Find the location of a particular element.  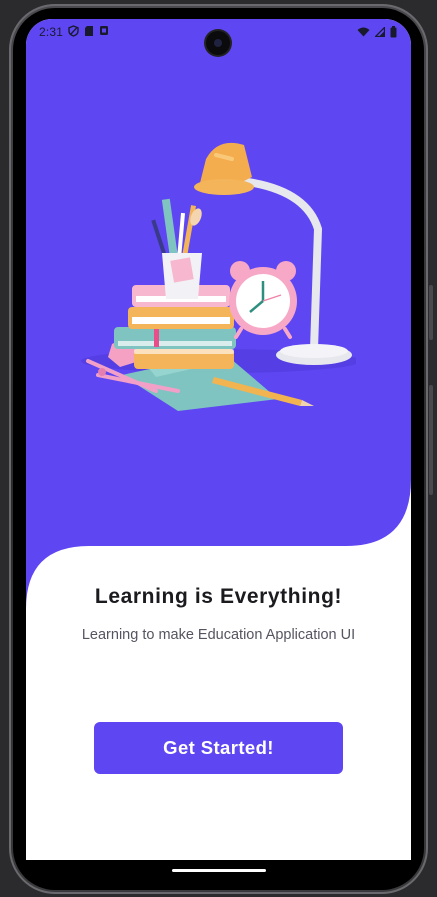

front-camera is located at coordinates (218, 43).